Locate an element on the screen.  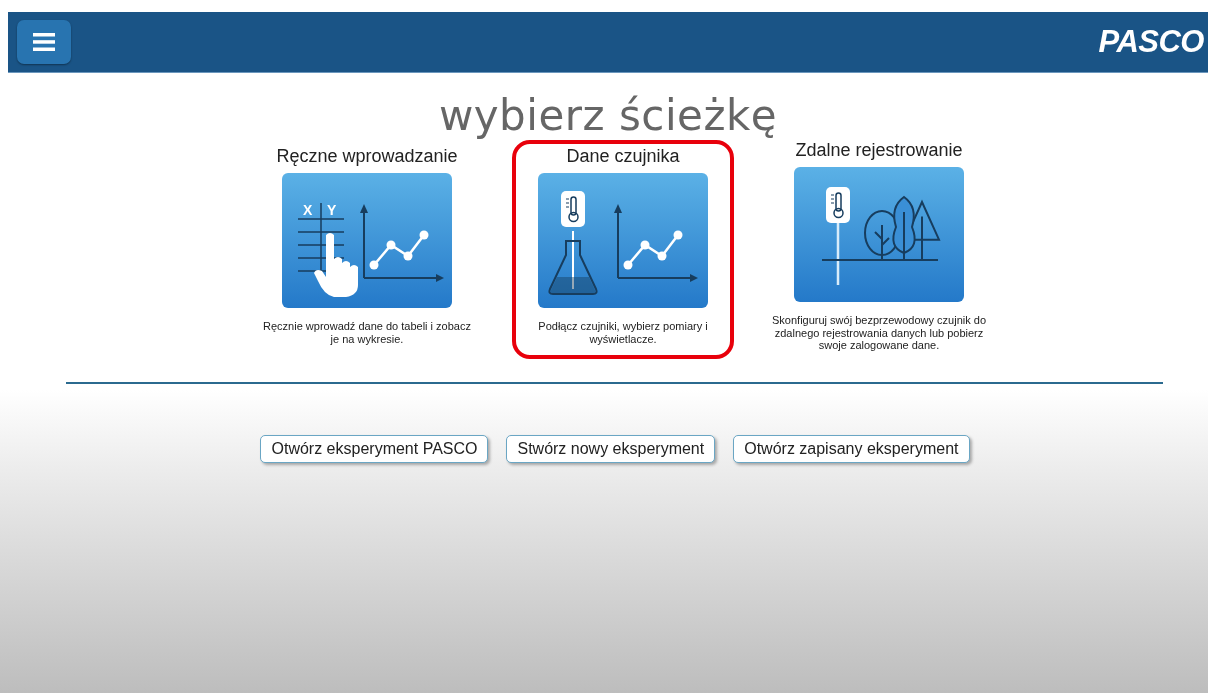
page-title: wybierz ścieżkę is located at coordinates (608, 115).